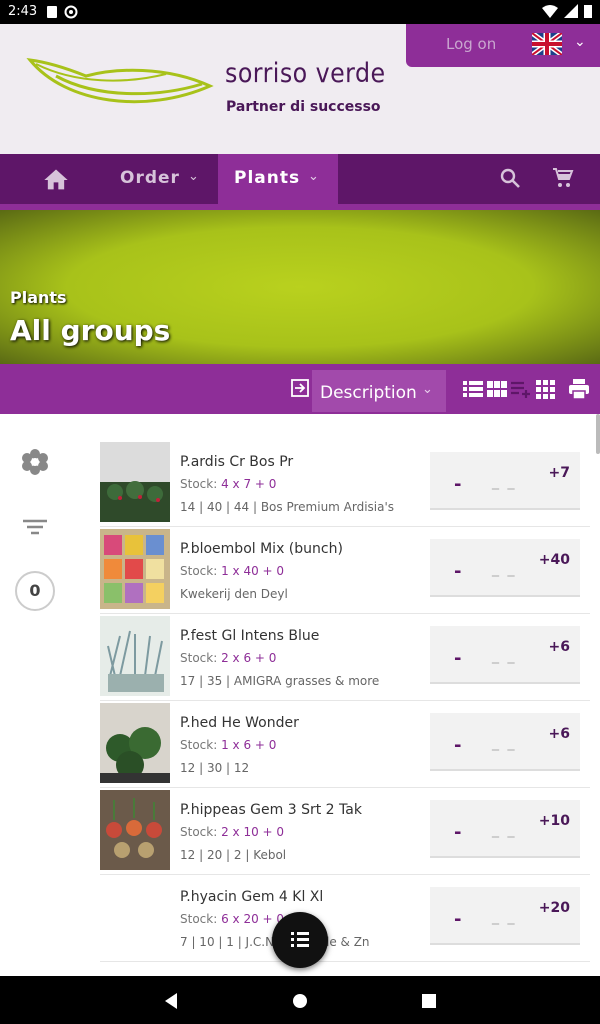 The image size is (600, 1024). What do you see at coordinates (249, 484) in the screenshot?
I see `stock-value: 4 x 7 + 0` at bounding box center [249, 484].